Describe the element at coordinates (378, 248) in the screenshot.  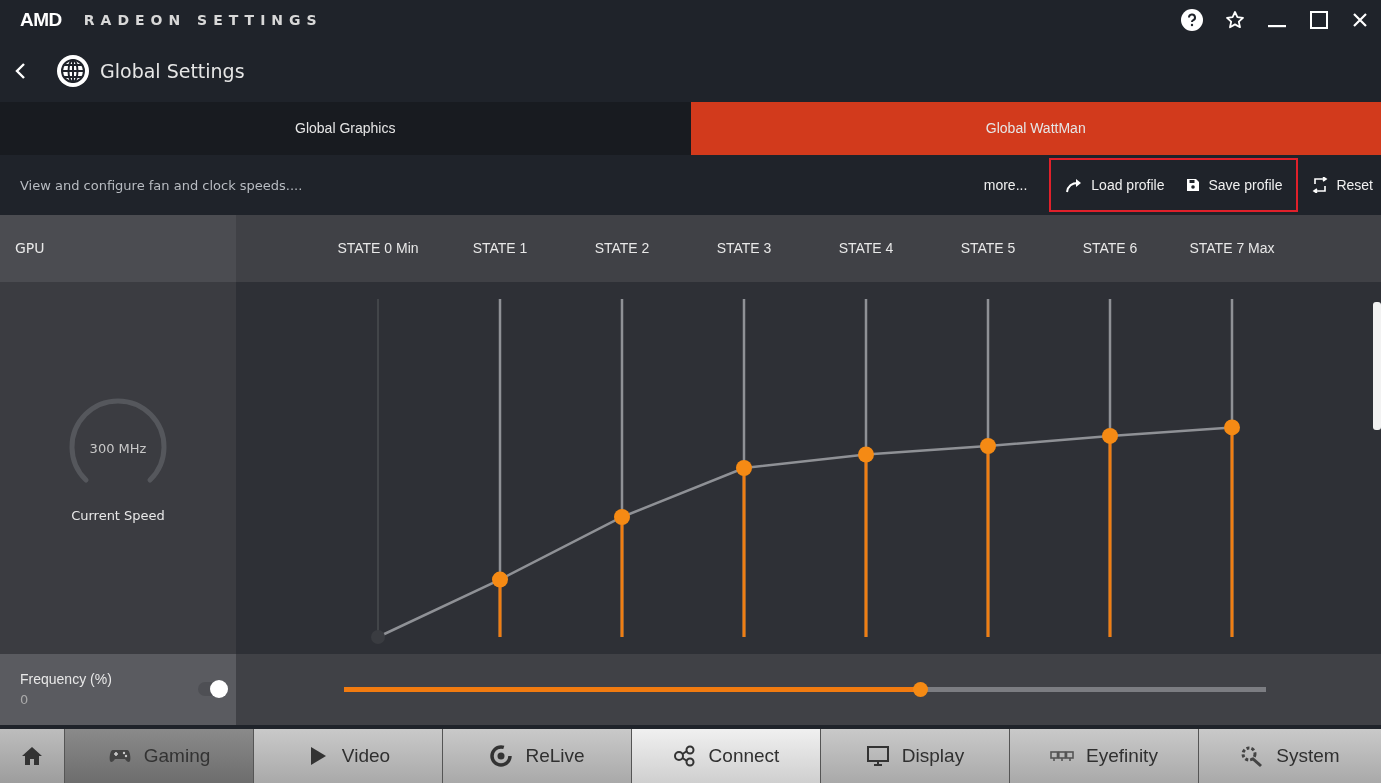
I see `state-label: STATE 0 Min` at that location.